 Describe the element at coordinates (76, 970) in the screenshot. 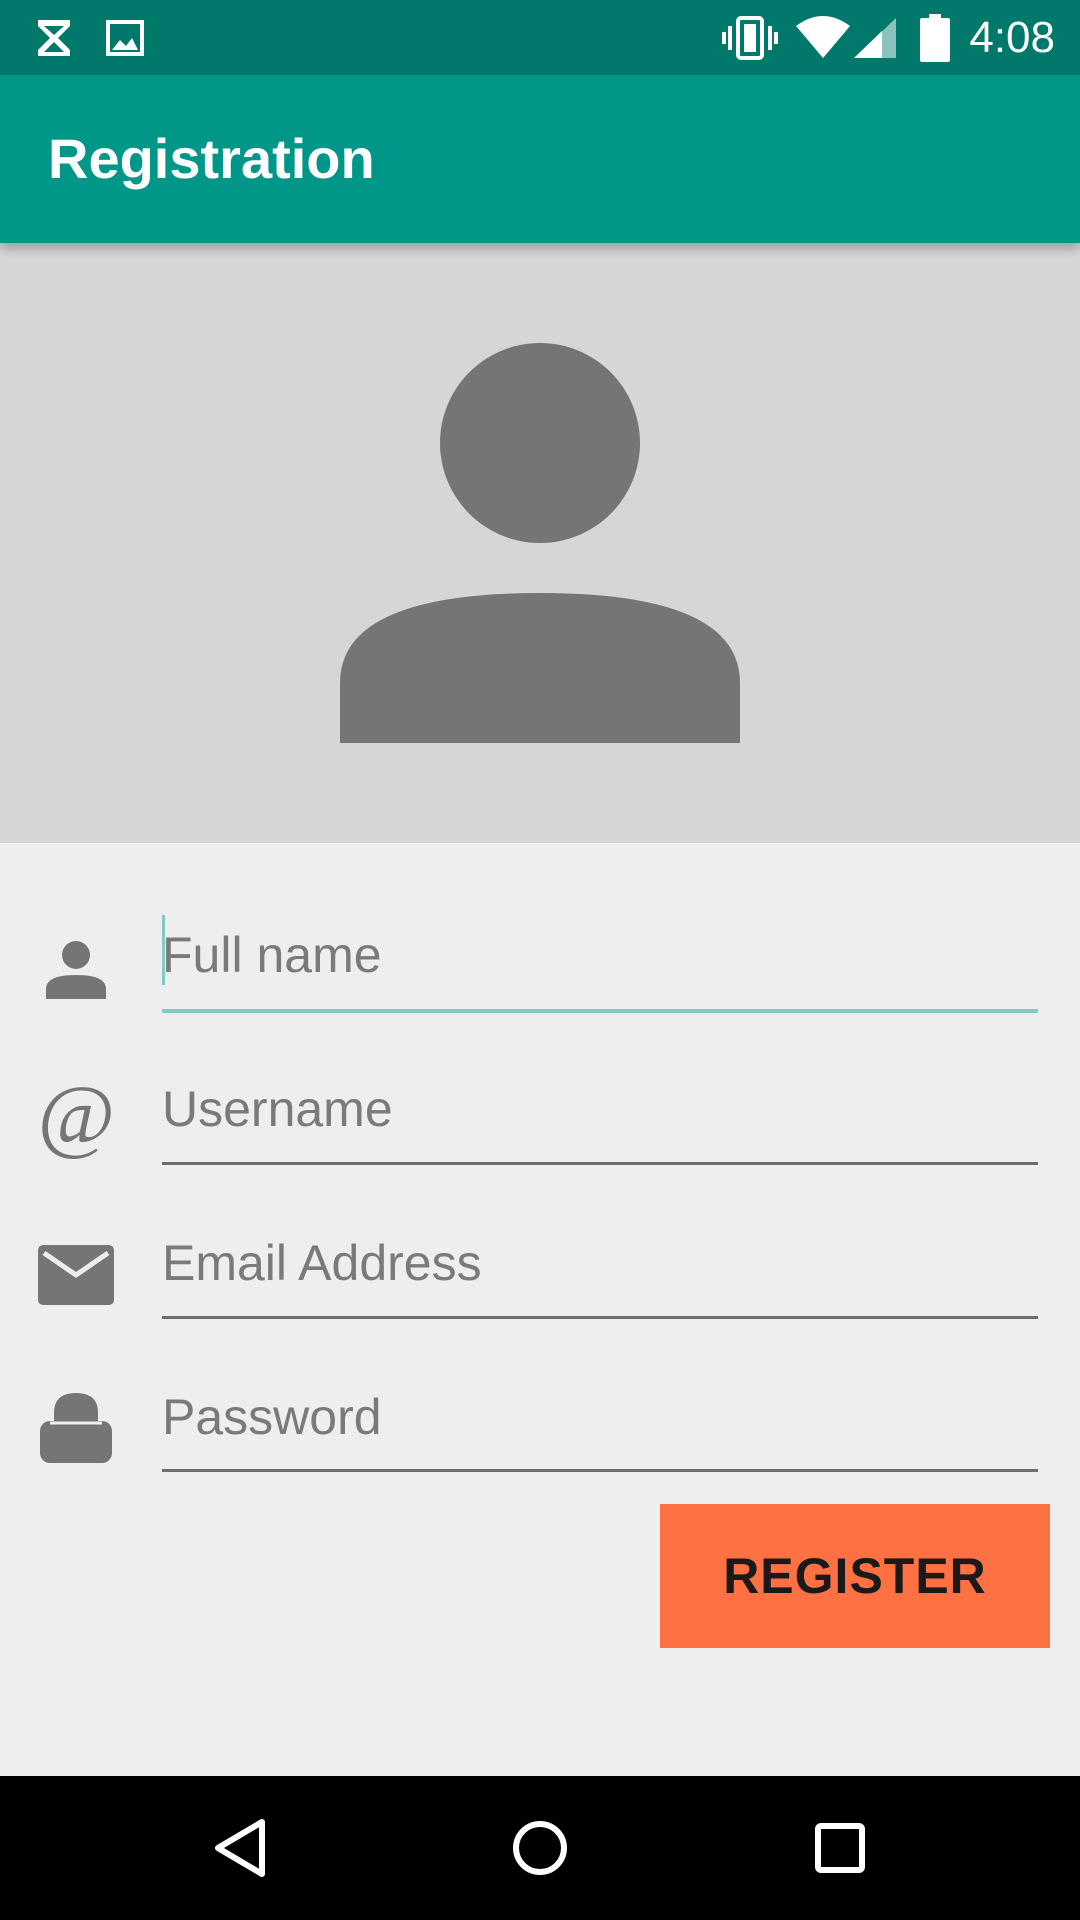

I see `person-icon` at that location.